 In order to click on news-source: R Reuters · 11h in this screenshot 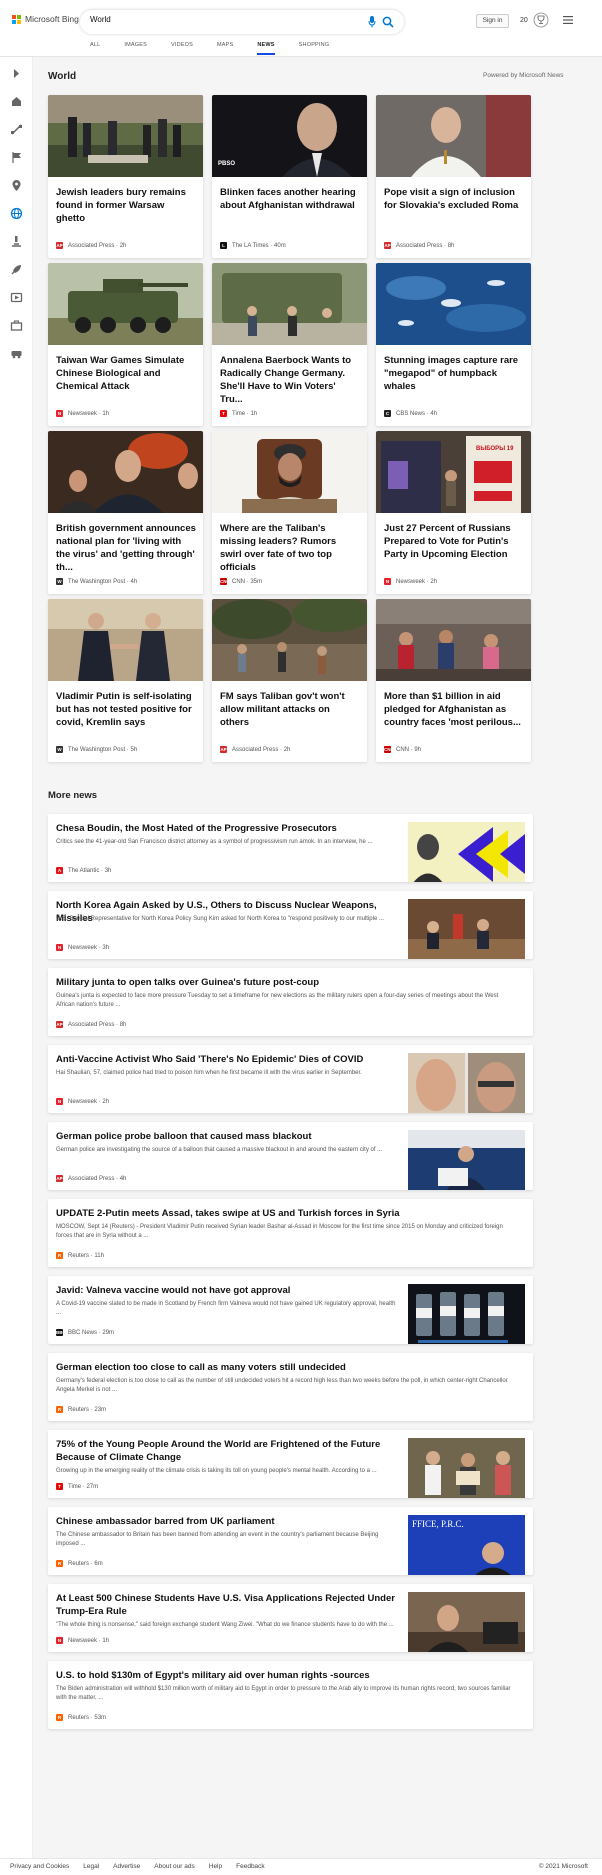, I will do `click(80, 1255)`.